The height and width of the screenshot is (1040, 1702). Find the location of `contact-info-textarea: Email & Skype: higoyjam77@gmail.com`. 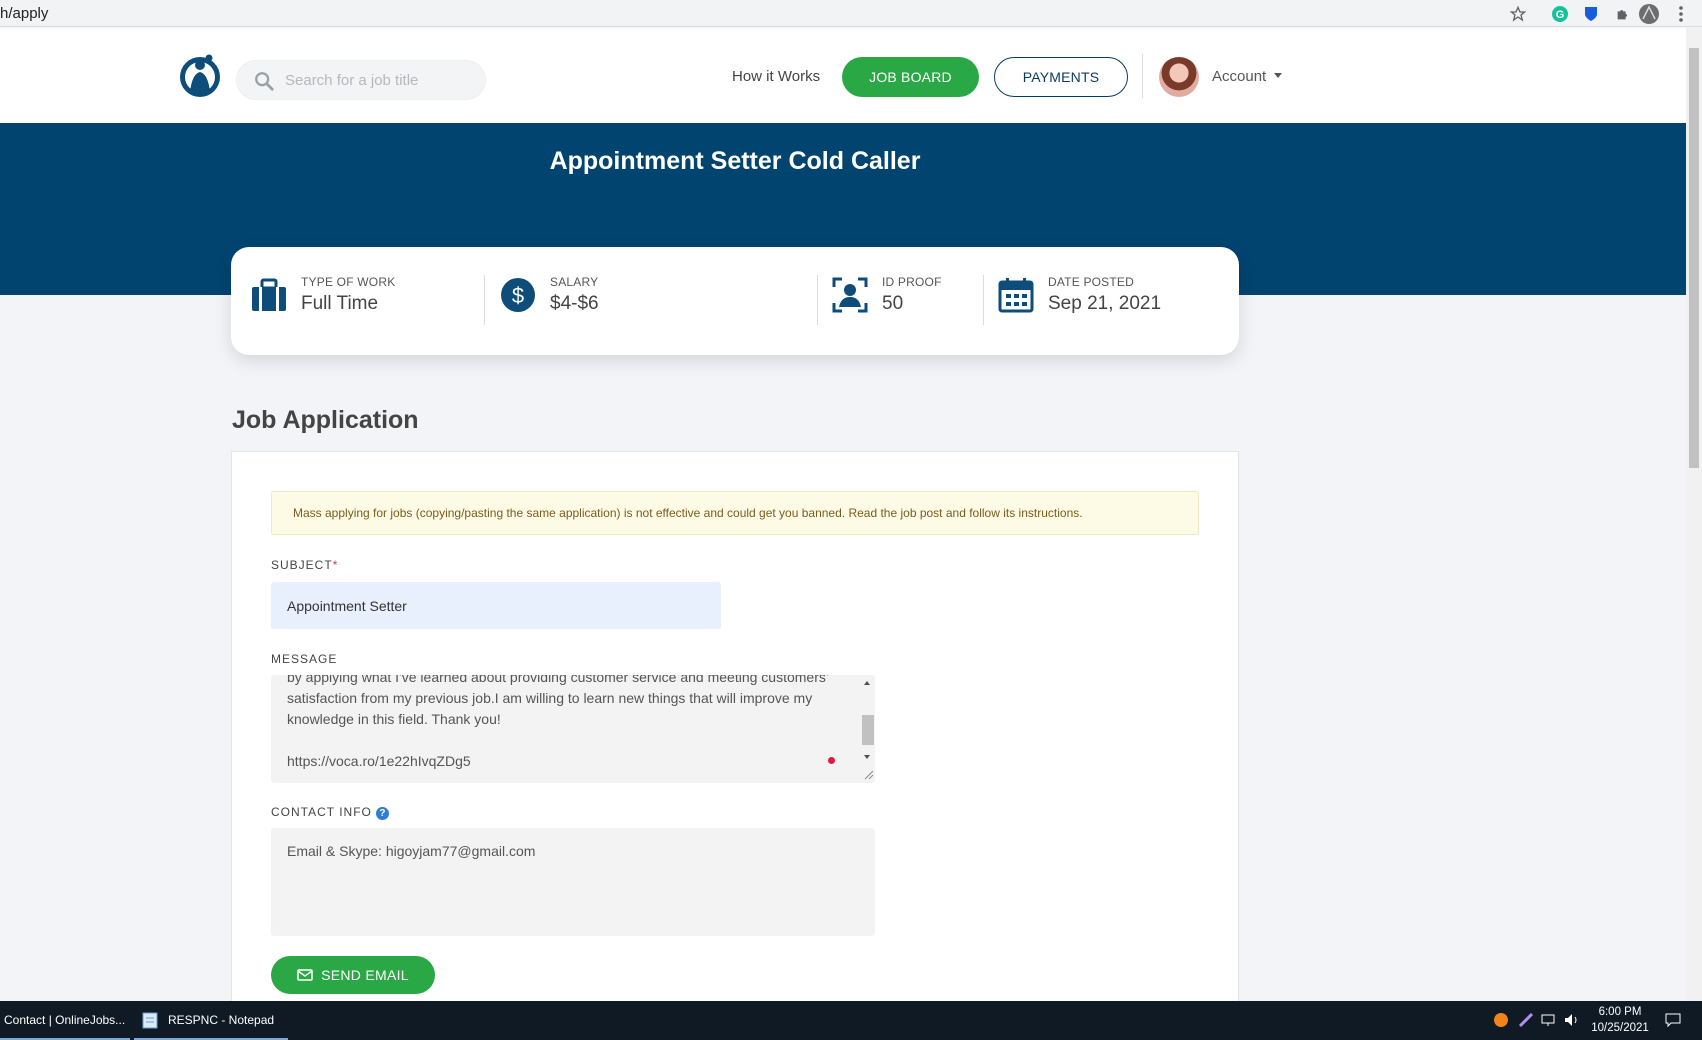

contact-info-textarea: Email & Skype: higoyjam77@gmail.com is located at coordinates (573, 882).